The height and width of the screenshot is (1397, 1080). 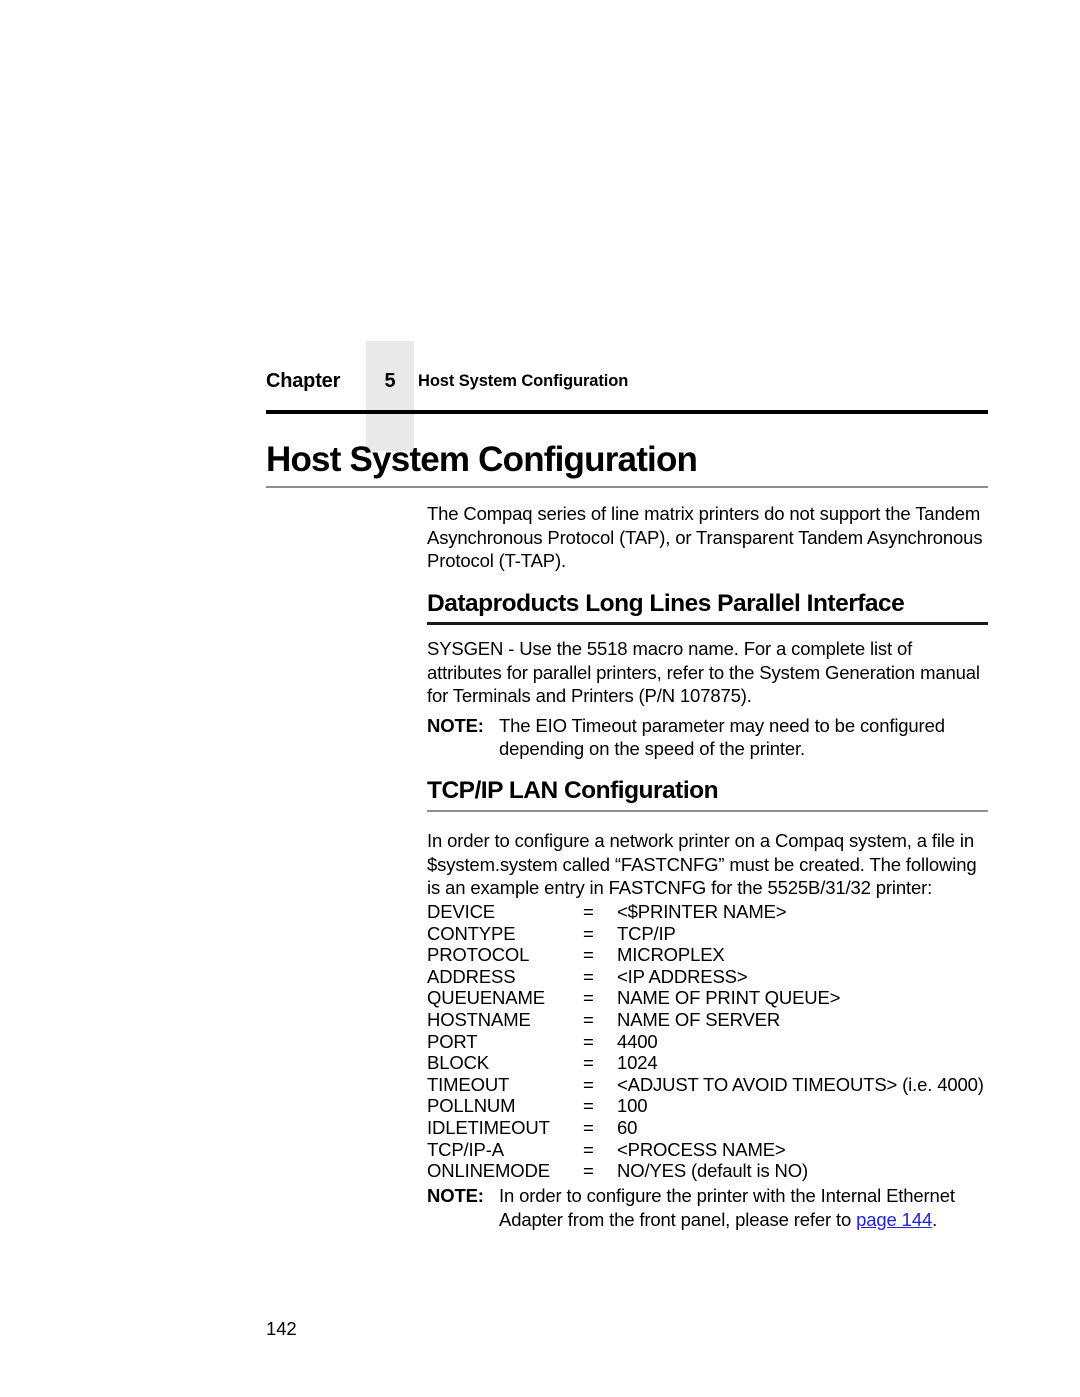 What do you see at coordinates (468, 1084) in the screenshot?
I see `config-key: TIMEOUT` at bounding box center [468, 1084].